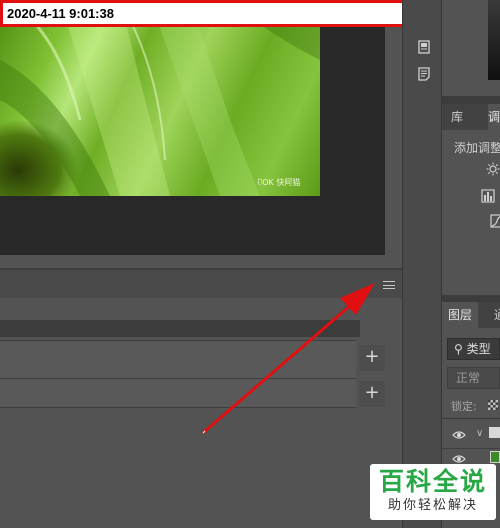  What do you see at coordinates (478, 349) in the screenshot?
I see `layer-filter-value: 类型` at bounding box center [478, 349].